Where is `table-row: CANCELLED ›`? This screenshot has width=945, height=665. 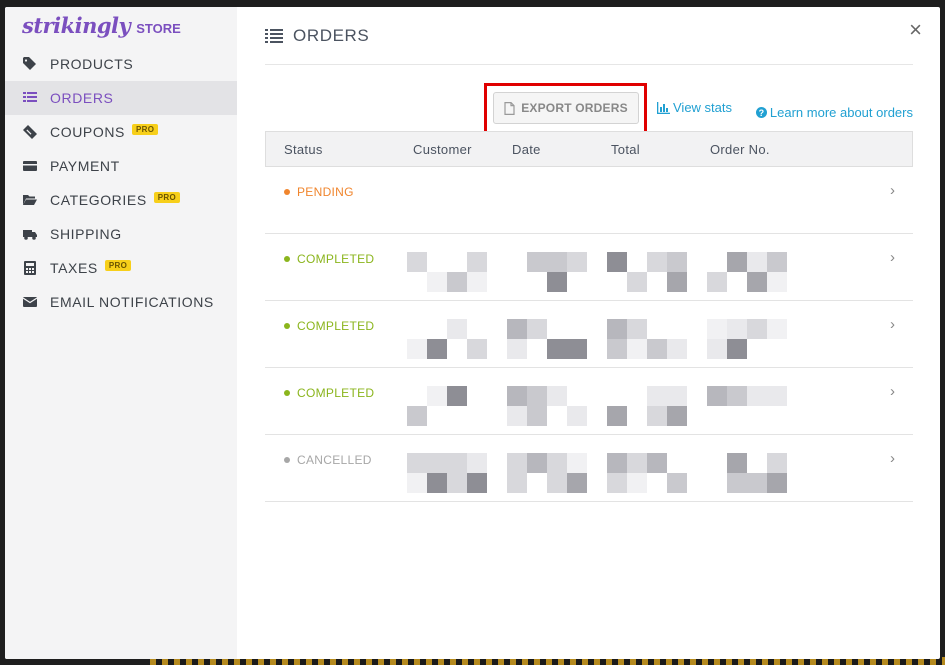 table-row: CANCELLED › is located at coordinates (589, 468).